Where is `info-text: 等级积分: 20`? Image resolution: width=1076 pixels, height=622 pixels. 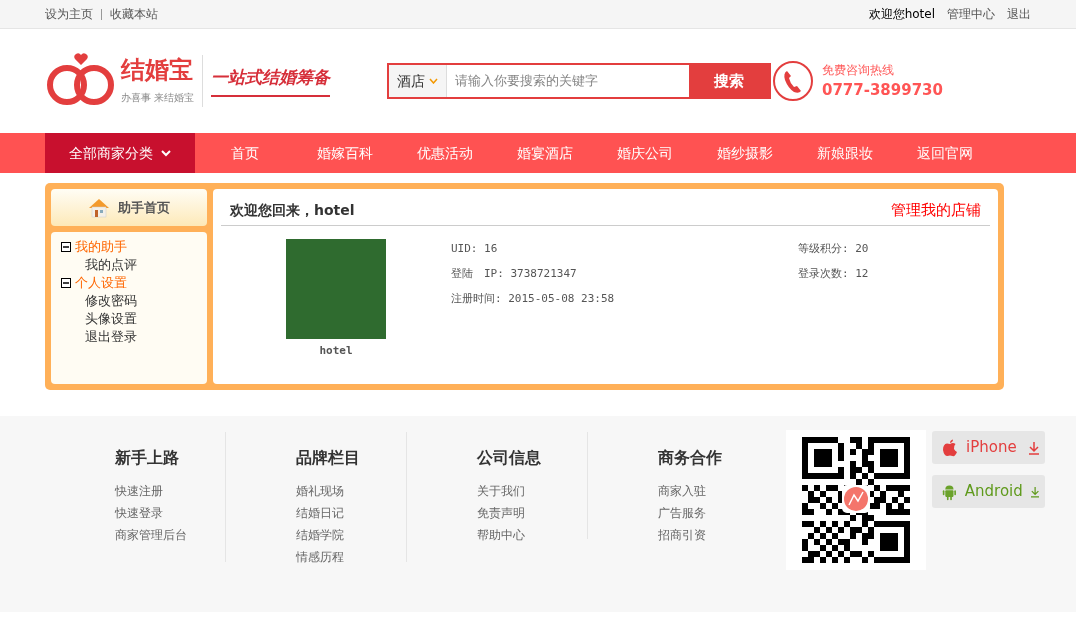 info-text: 等级积分: 20 is located at coordinates (833, 249).